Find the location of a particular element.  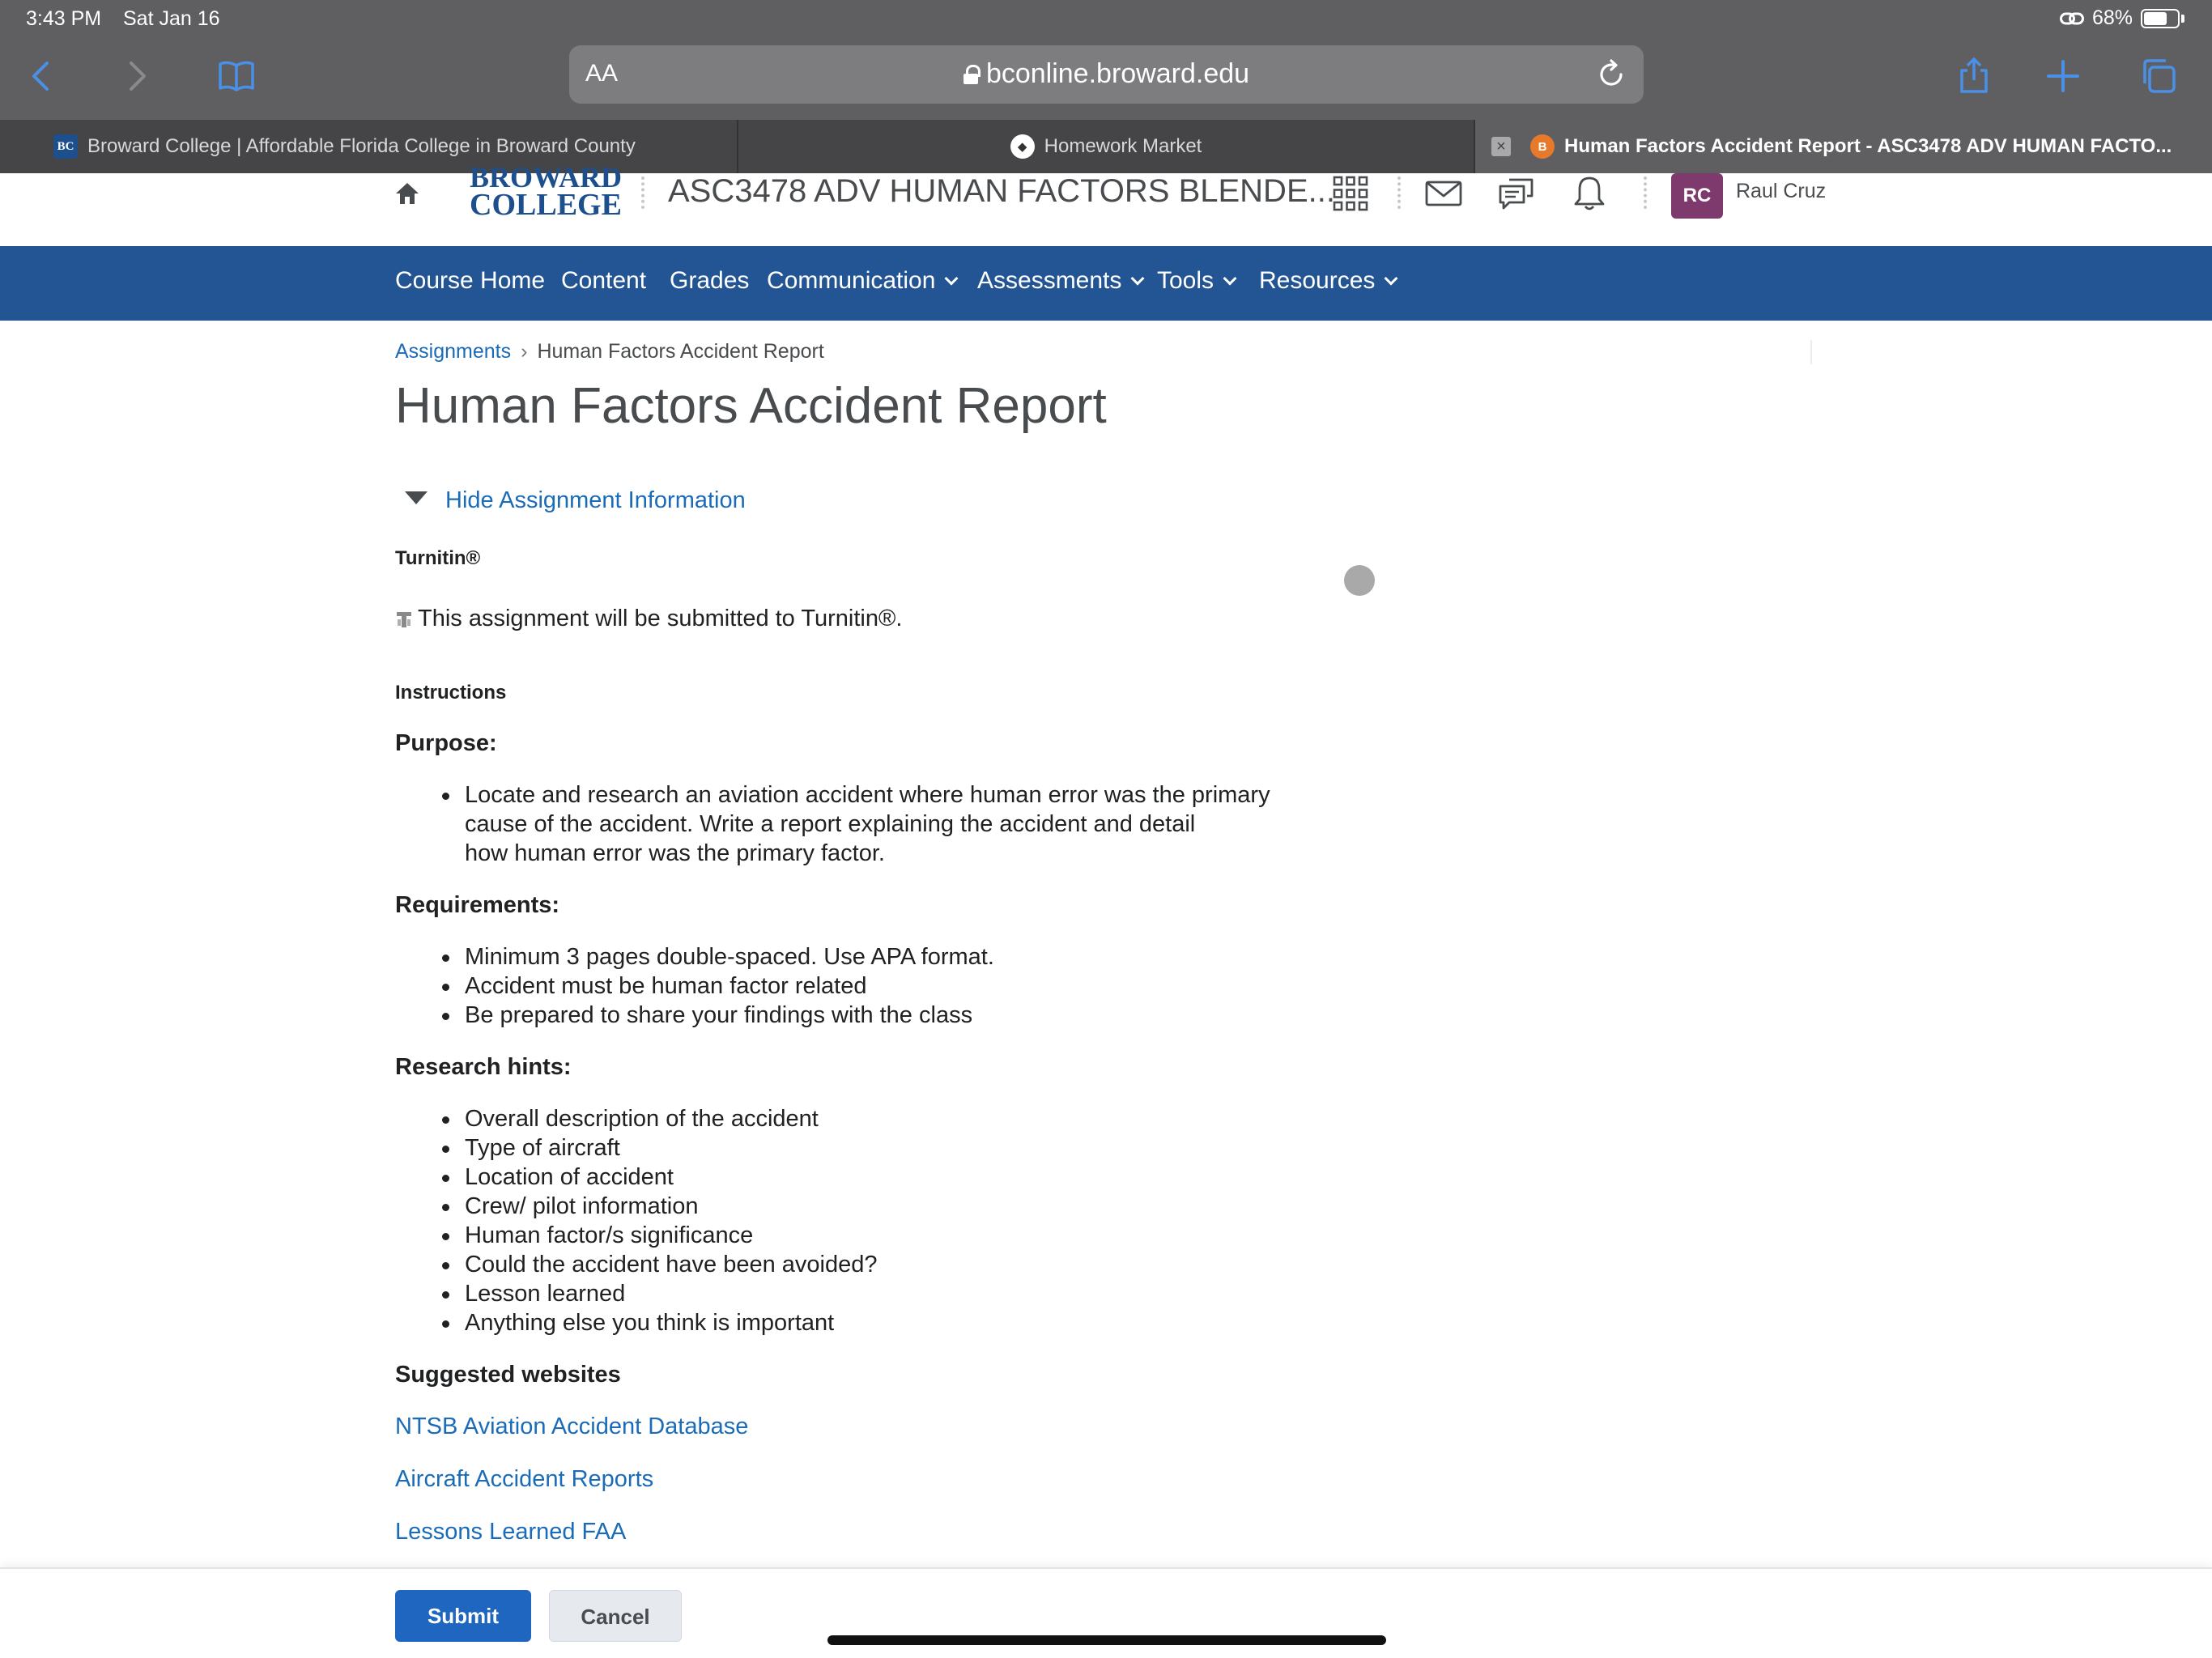

battery-icon is located at coordinates (2161, 18).